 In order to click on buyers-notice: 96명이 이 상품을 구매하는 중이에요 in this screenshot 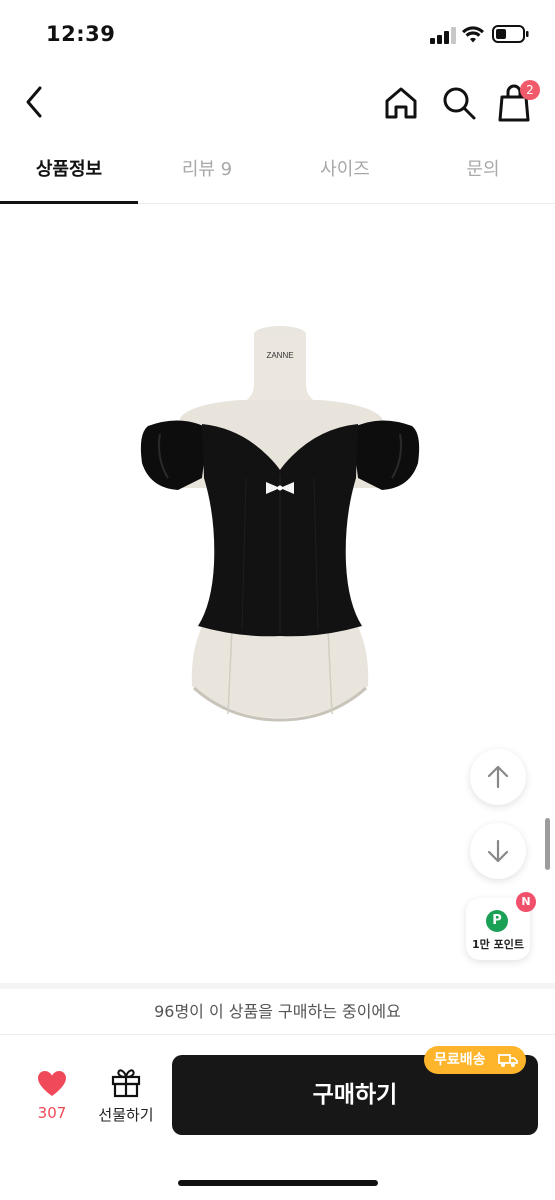, I will do `click(277, 1012)`.